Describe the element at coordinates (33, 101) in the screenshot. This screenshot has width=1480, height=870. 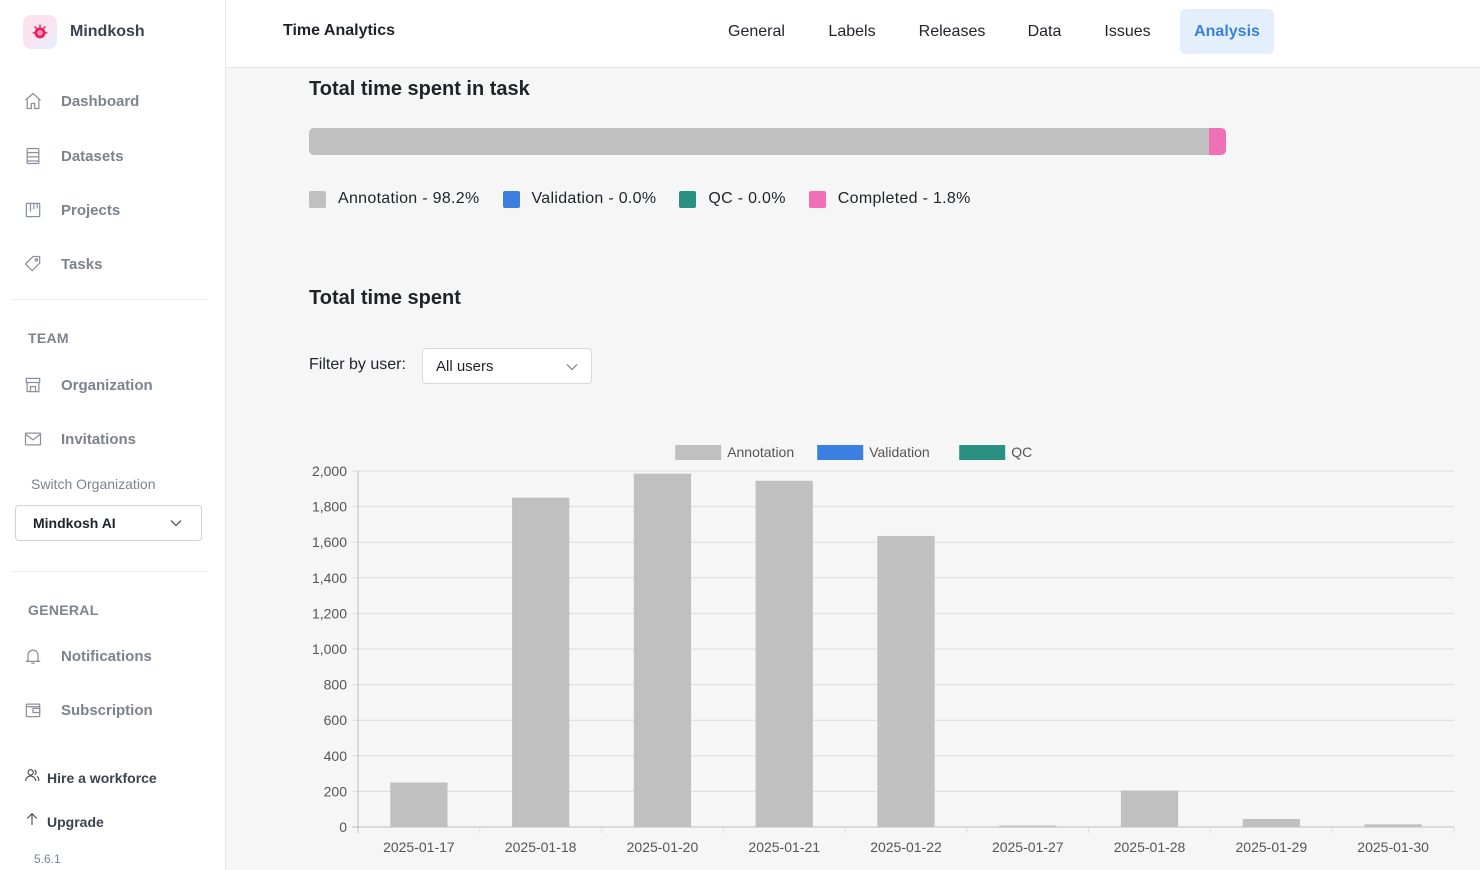
I see `home-icon` at that location.